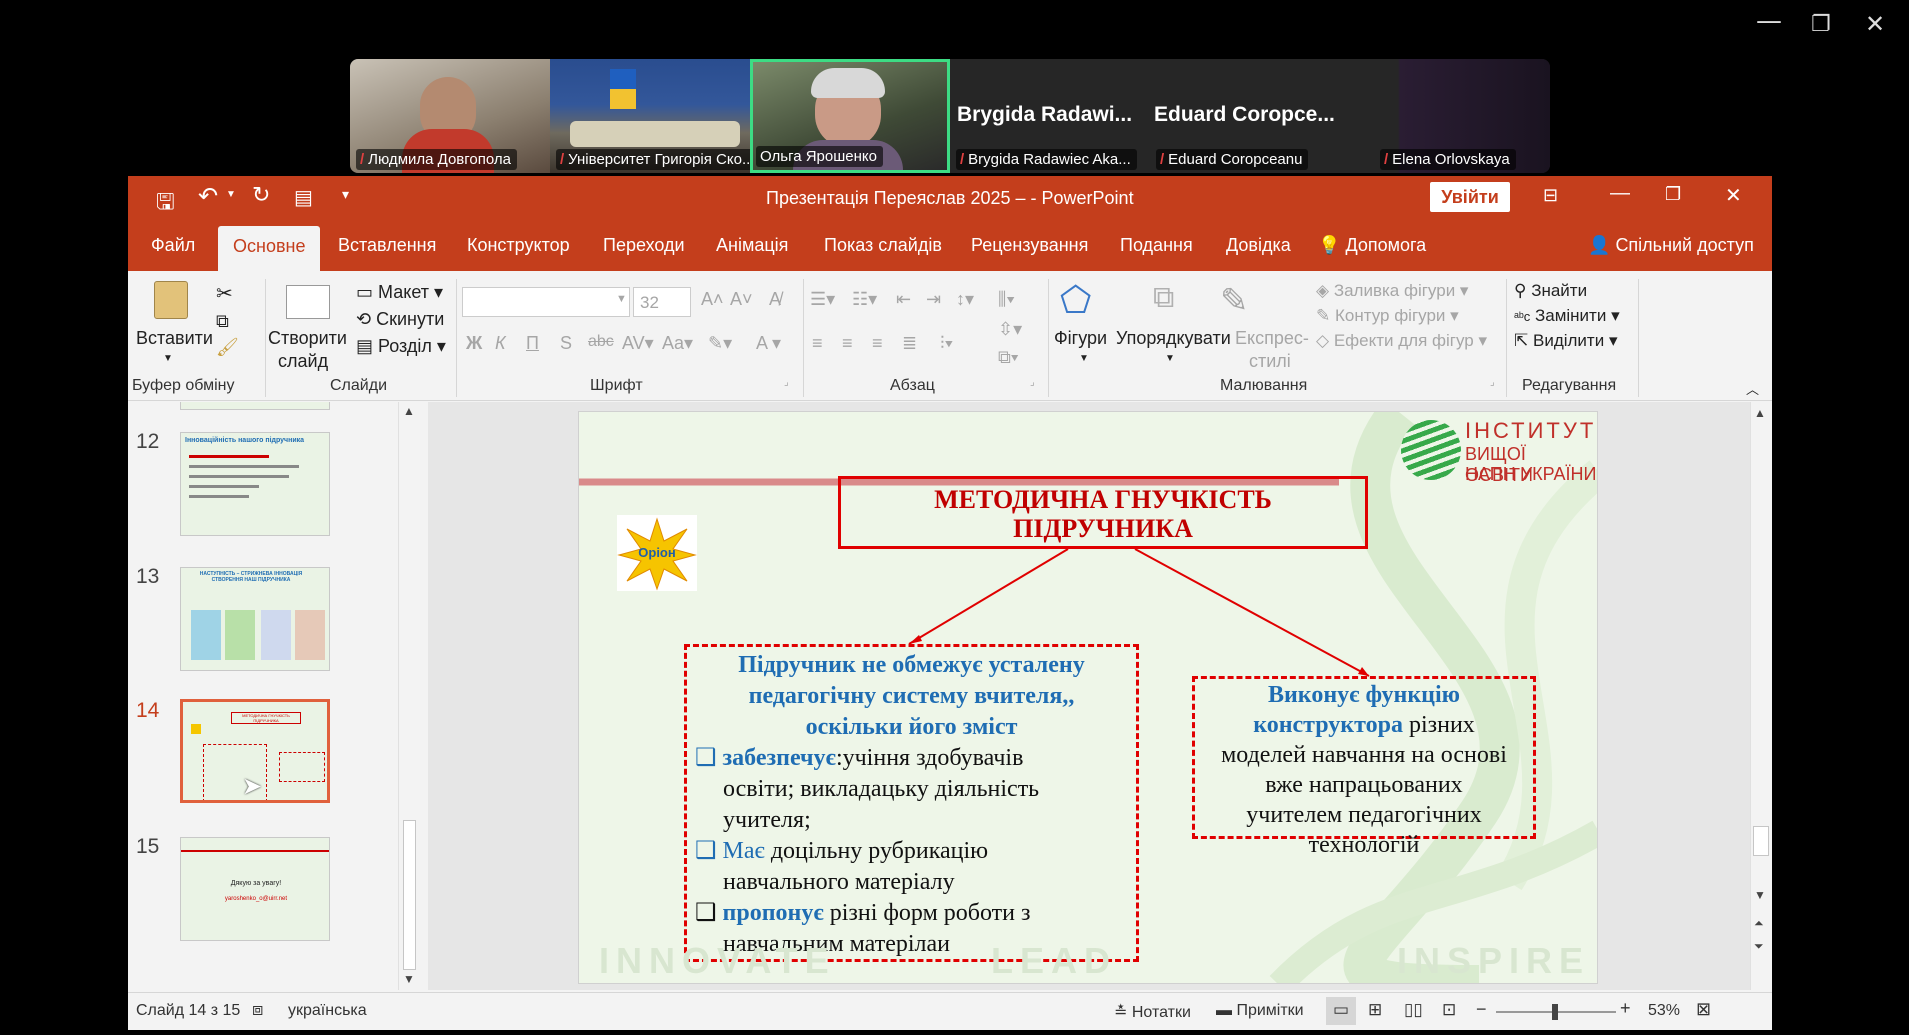 The width and height of the screenshot is (1909, 1035). What do you see at coordinates (1234, 301) in the screenshot?
I see `quick-styles-icon: ✎` at bounding box center [1234, 301].